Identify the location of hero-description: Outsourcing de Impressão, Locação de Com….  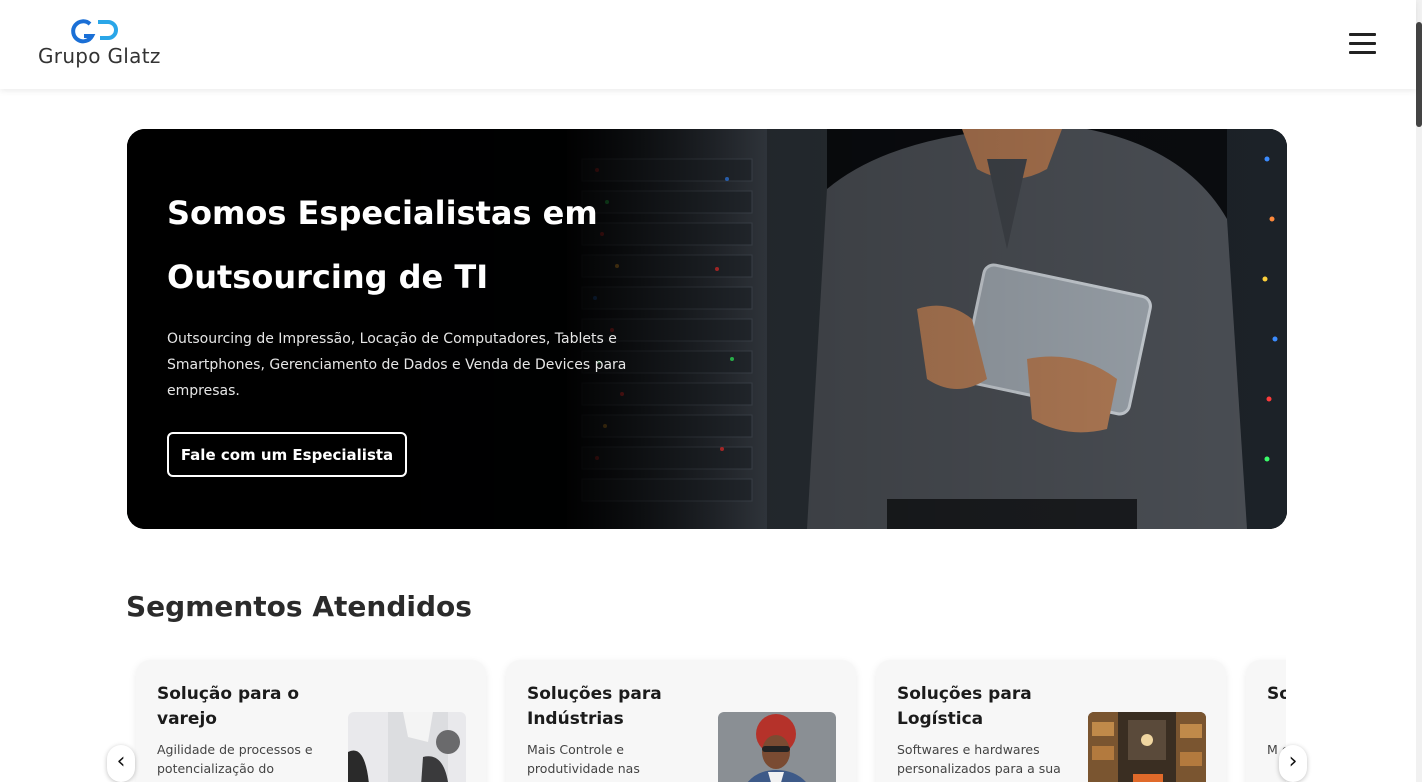
(397, 365).